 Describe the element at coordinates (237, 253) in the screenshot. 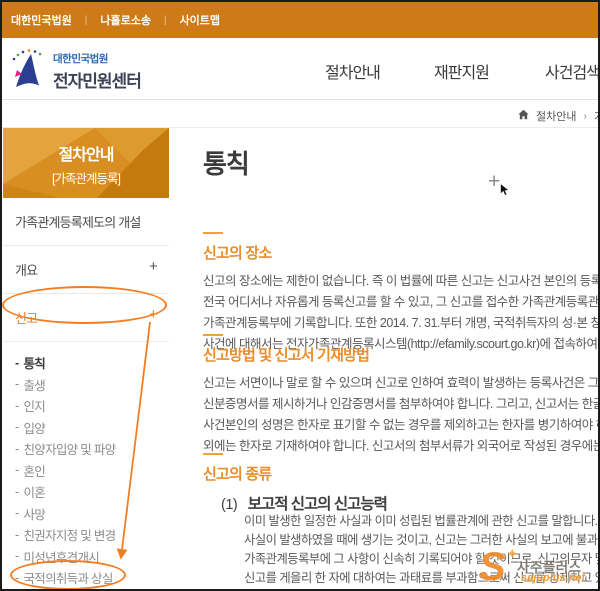

I see `section-heading: 신고의 장소` at that location.